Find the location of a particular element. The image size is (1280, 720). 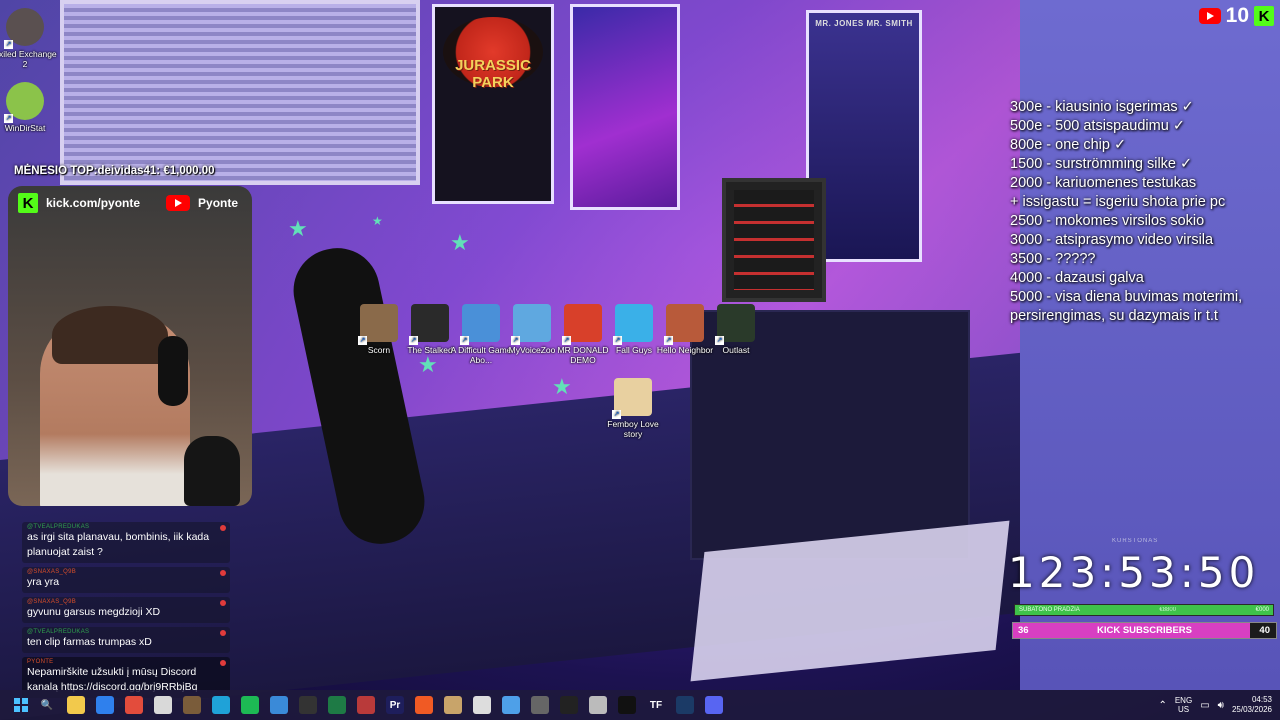

chat-message: @TVEALPREDUKAS ten clip farmas trumpas xD is located at coordinates (126, 640).